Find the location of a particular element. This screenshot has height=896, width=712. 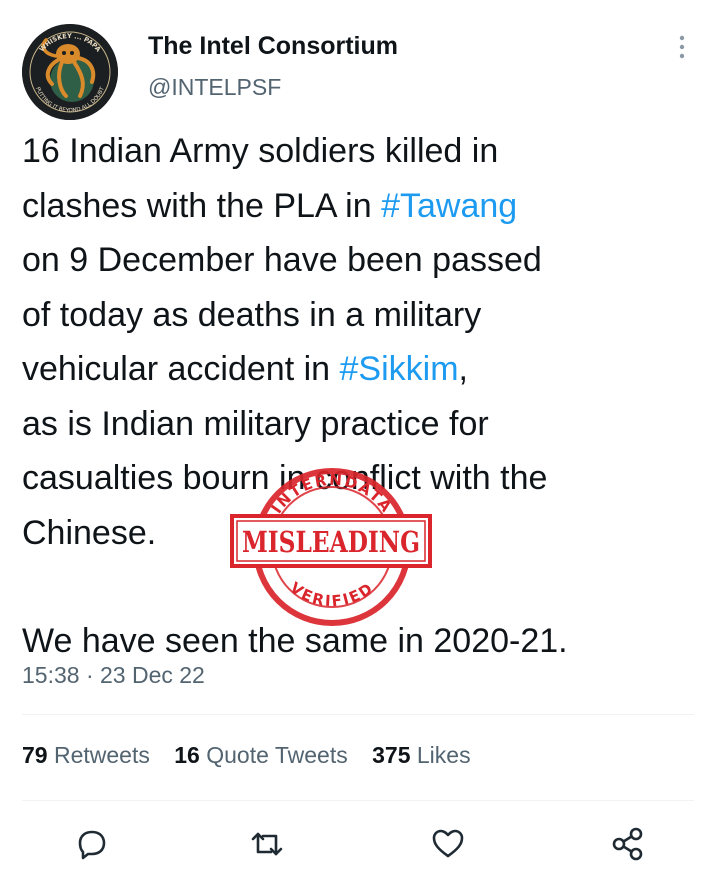

reply-button is located at coordinates (92, 844).